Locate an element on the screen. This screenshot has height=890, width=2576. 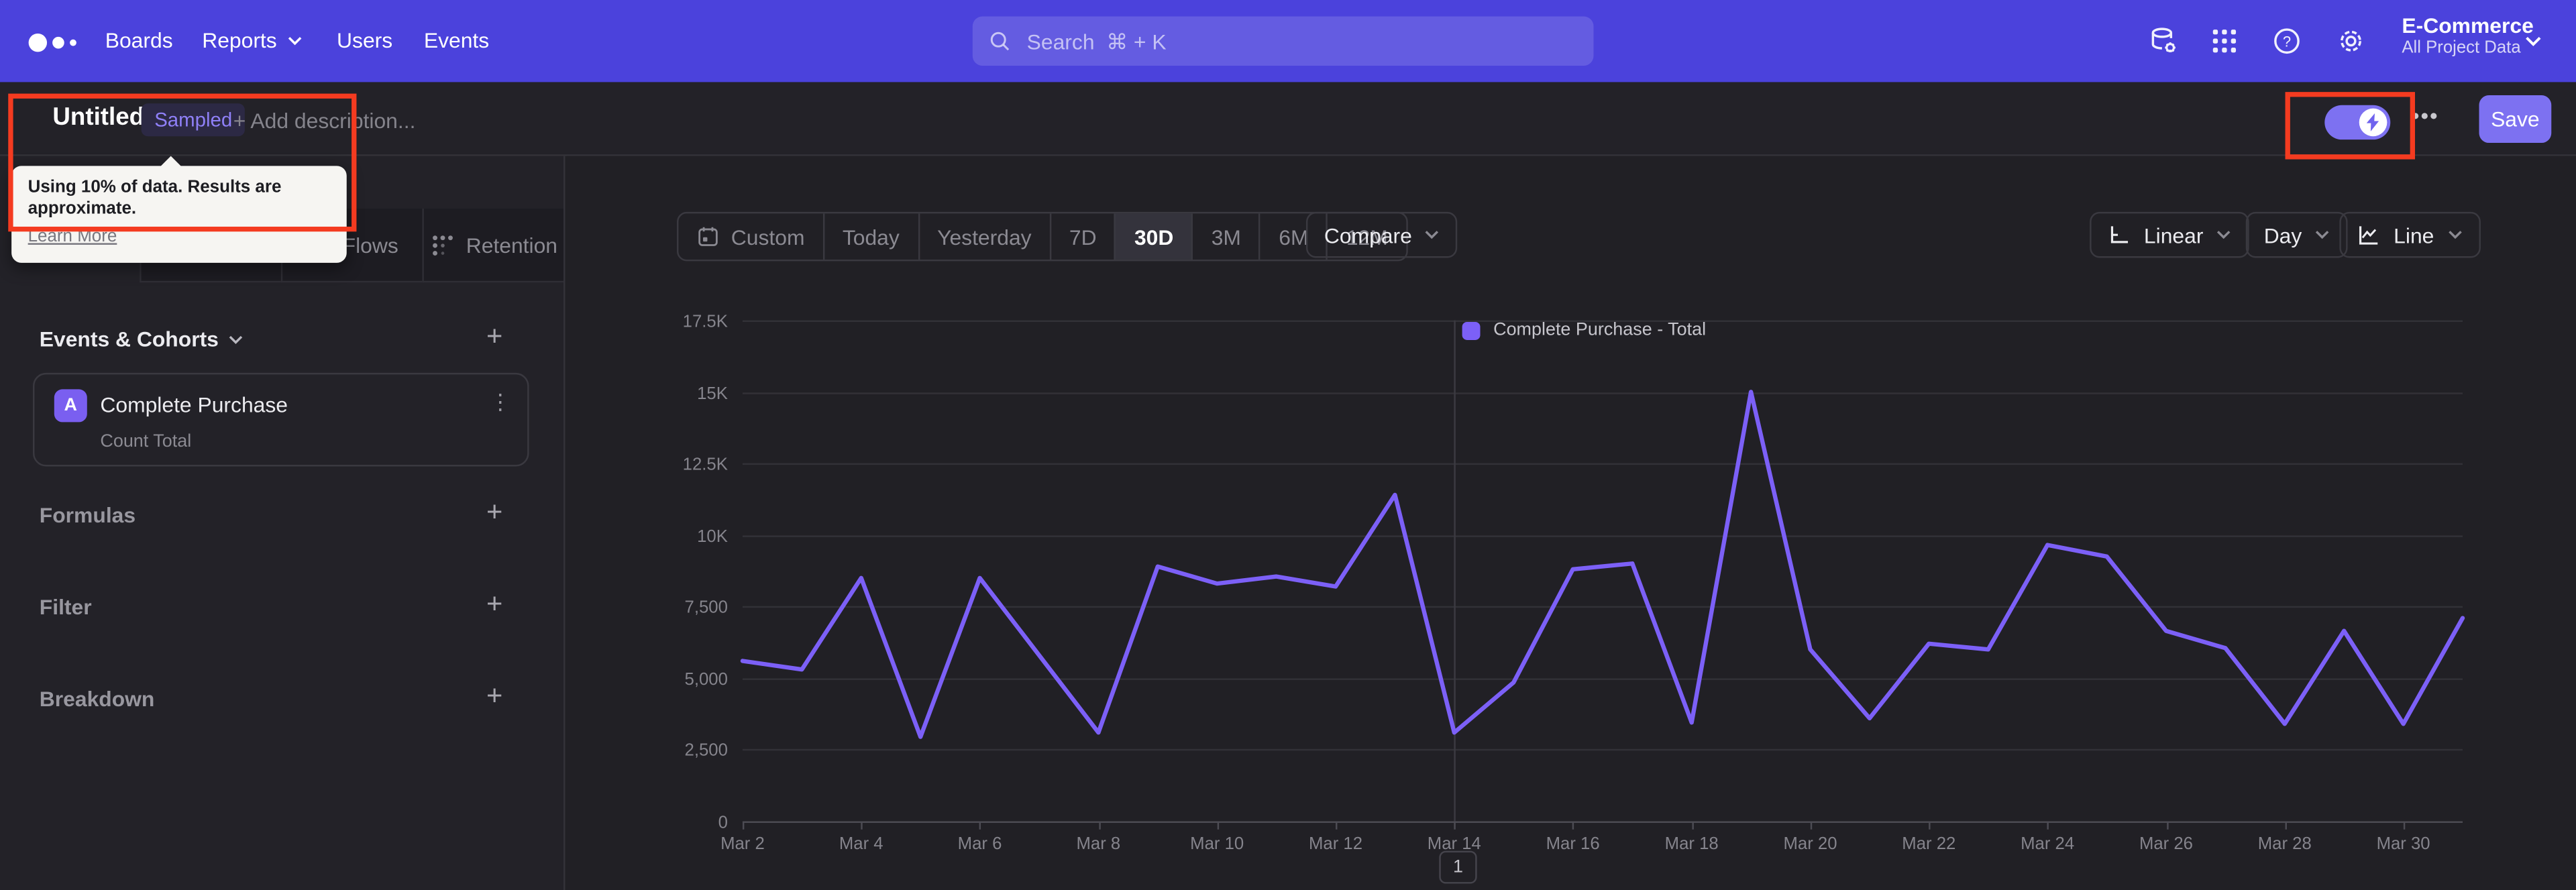
x-tick-label: Mar 2 is located at coordinates (742, 844).